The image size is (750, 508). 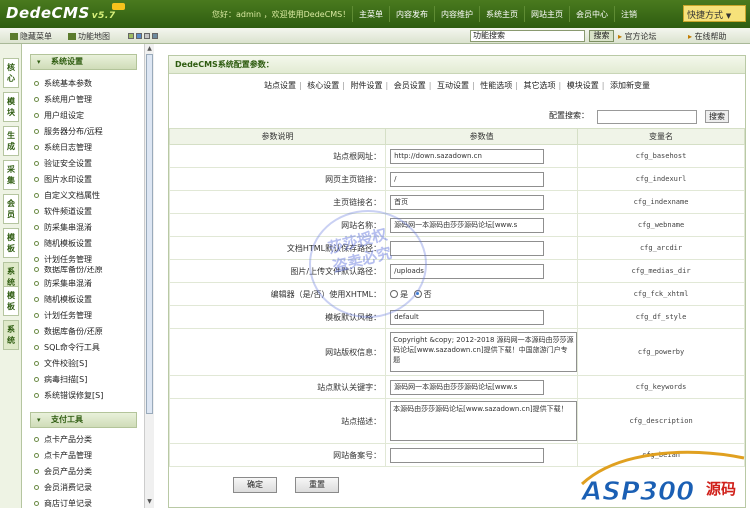 I want to click on sidebar-item: 自定义文档属性, so click(x=67, y=196).